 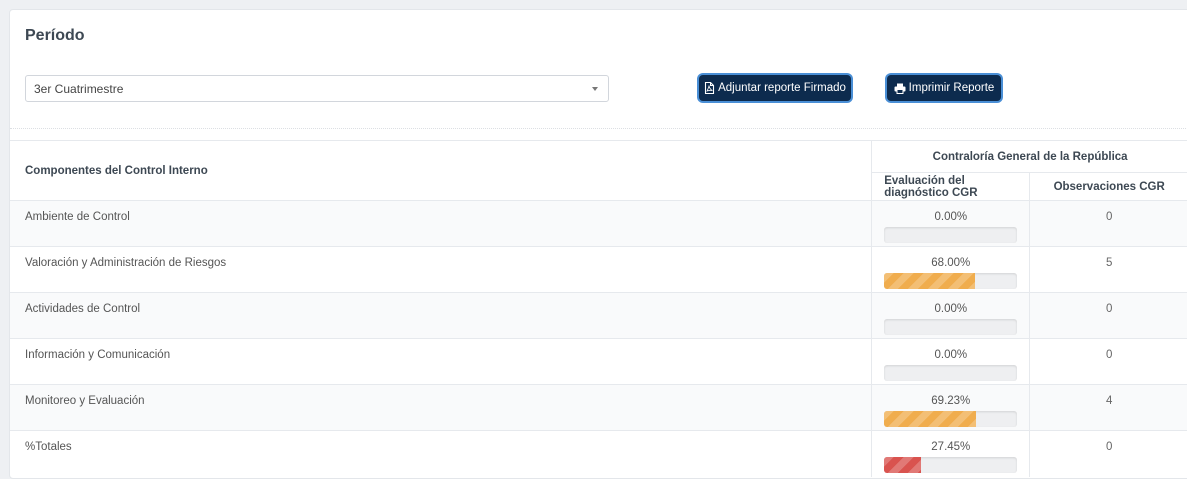 I want to click on evaluation-percent: 27.45%, so click(x=951, y=447).